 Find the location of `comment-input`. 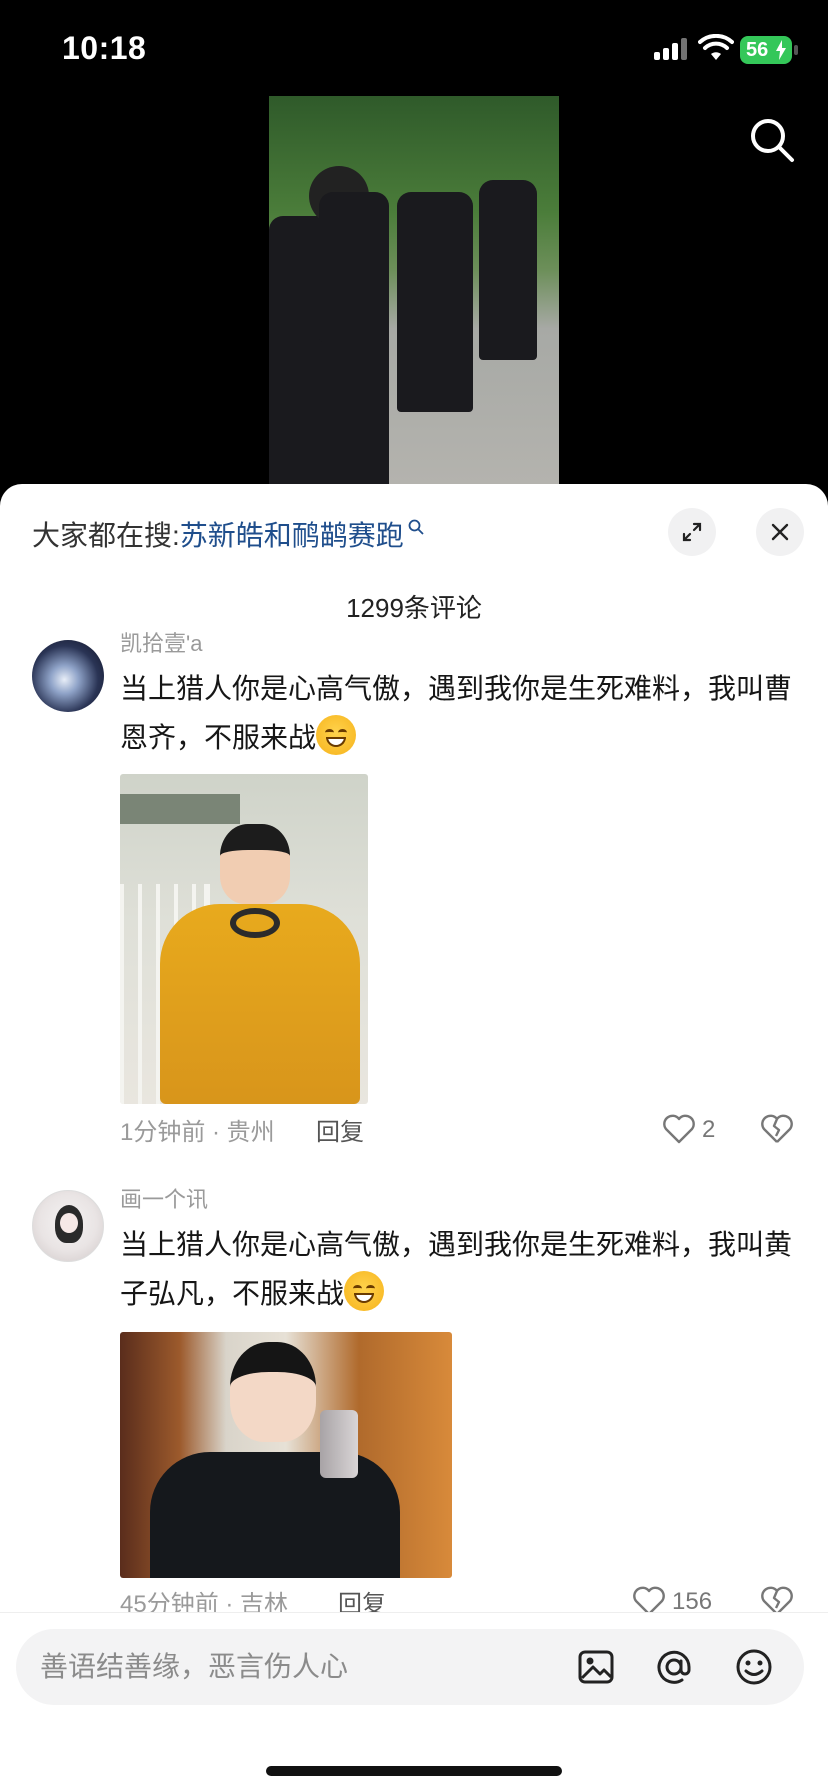

comment-input is located at coordinates (300, 1667).